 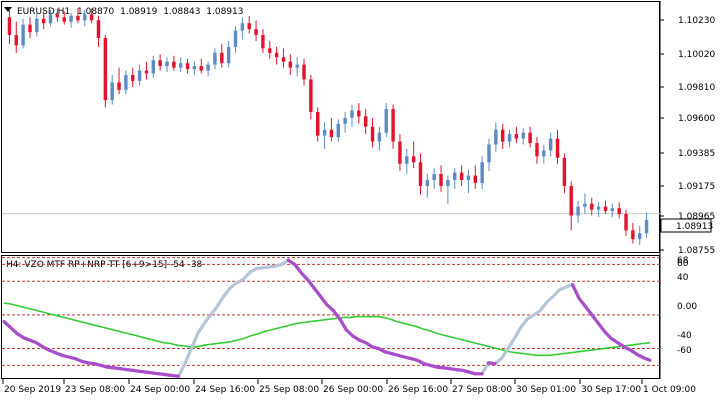 What do you see at coordinates (224, 12) in the screenshot?
I see `price-close: 1.08913` at bounding box center [224, 12].